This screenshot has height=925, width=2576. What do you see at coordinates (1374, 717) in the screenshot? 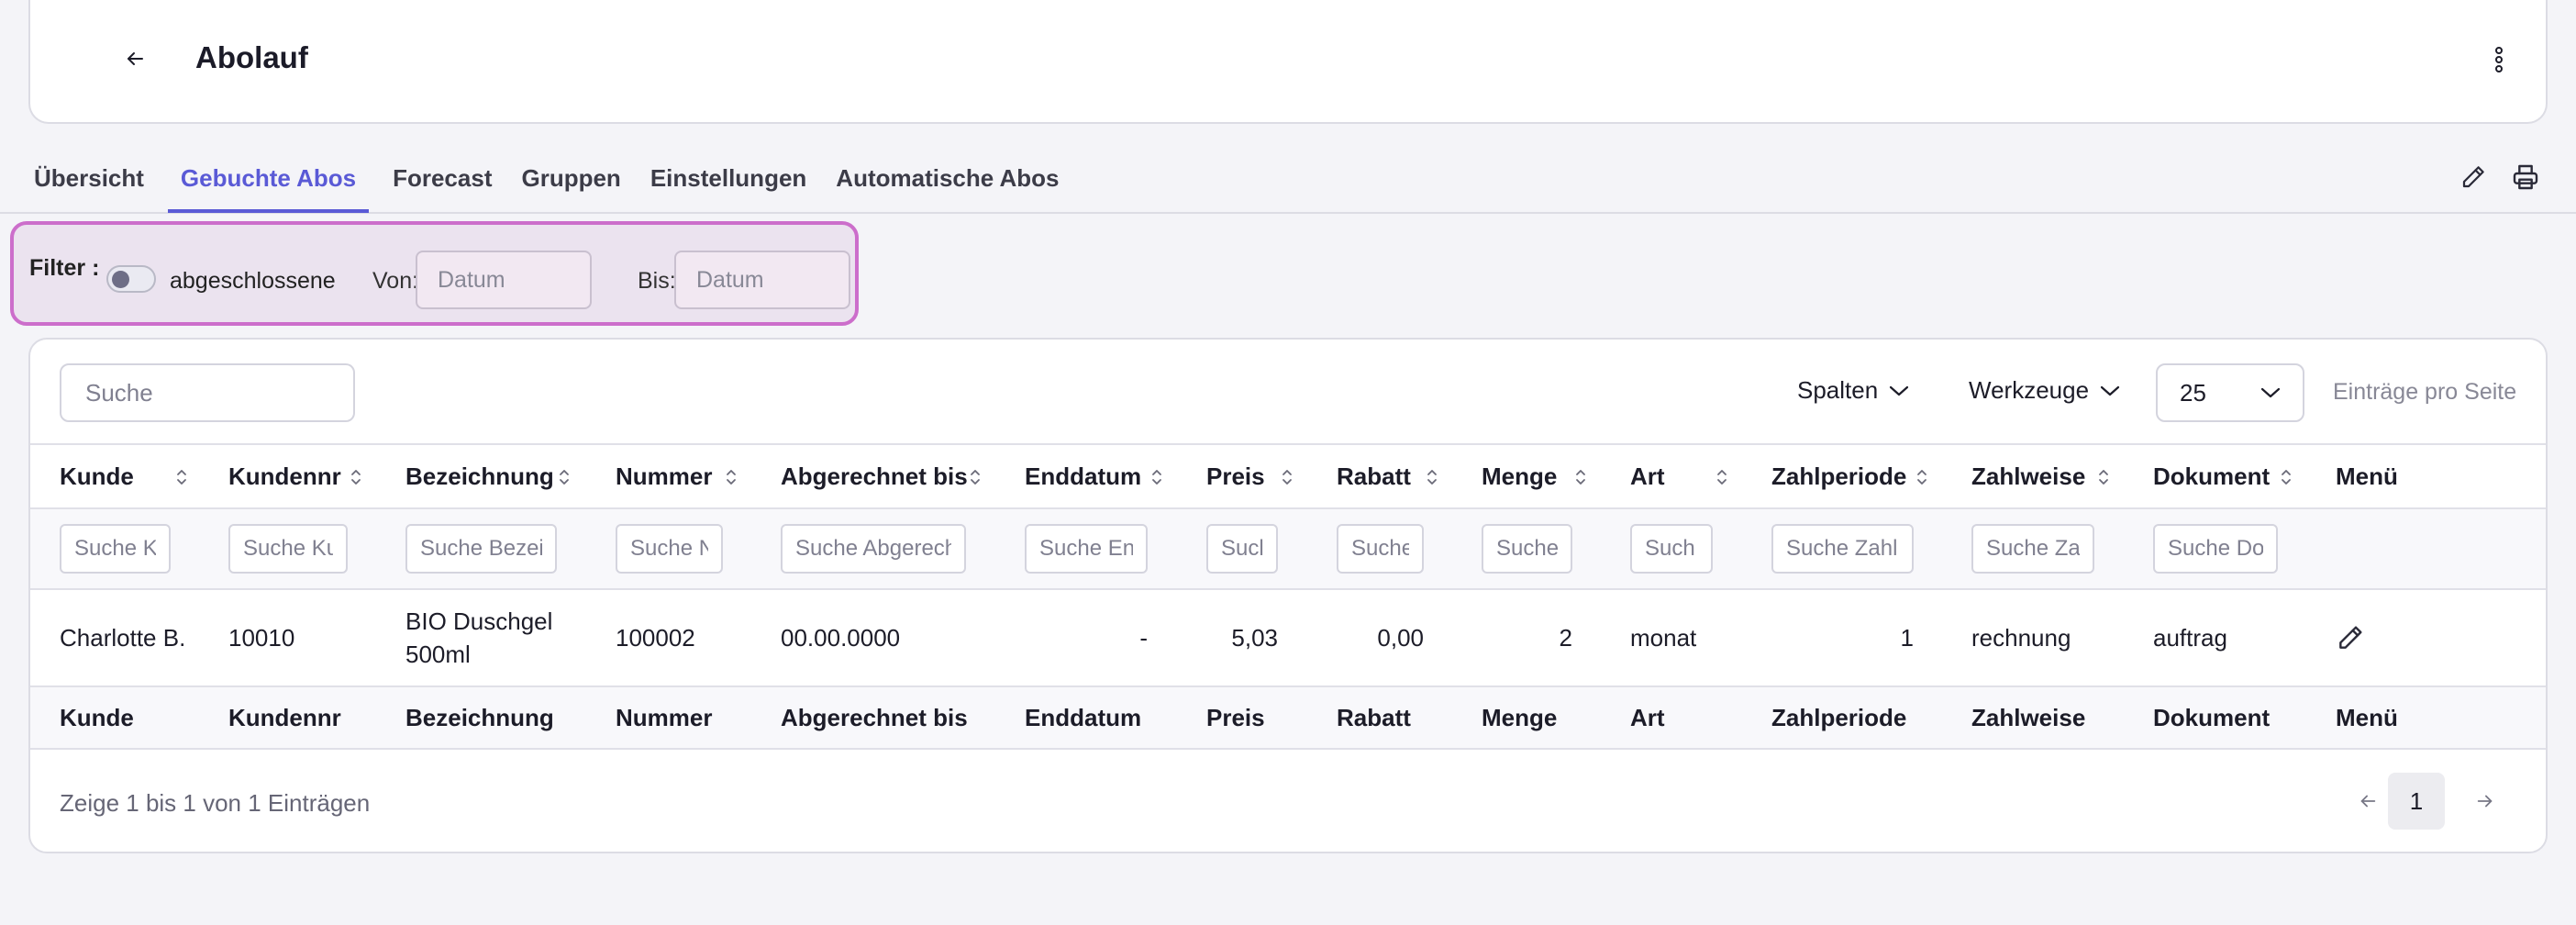
I see `foot-rabatt: Rabatt` at bounding box center [1374, 717].